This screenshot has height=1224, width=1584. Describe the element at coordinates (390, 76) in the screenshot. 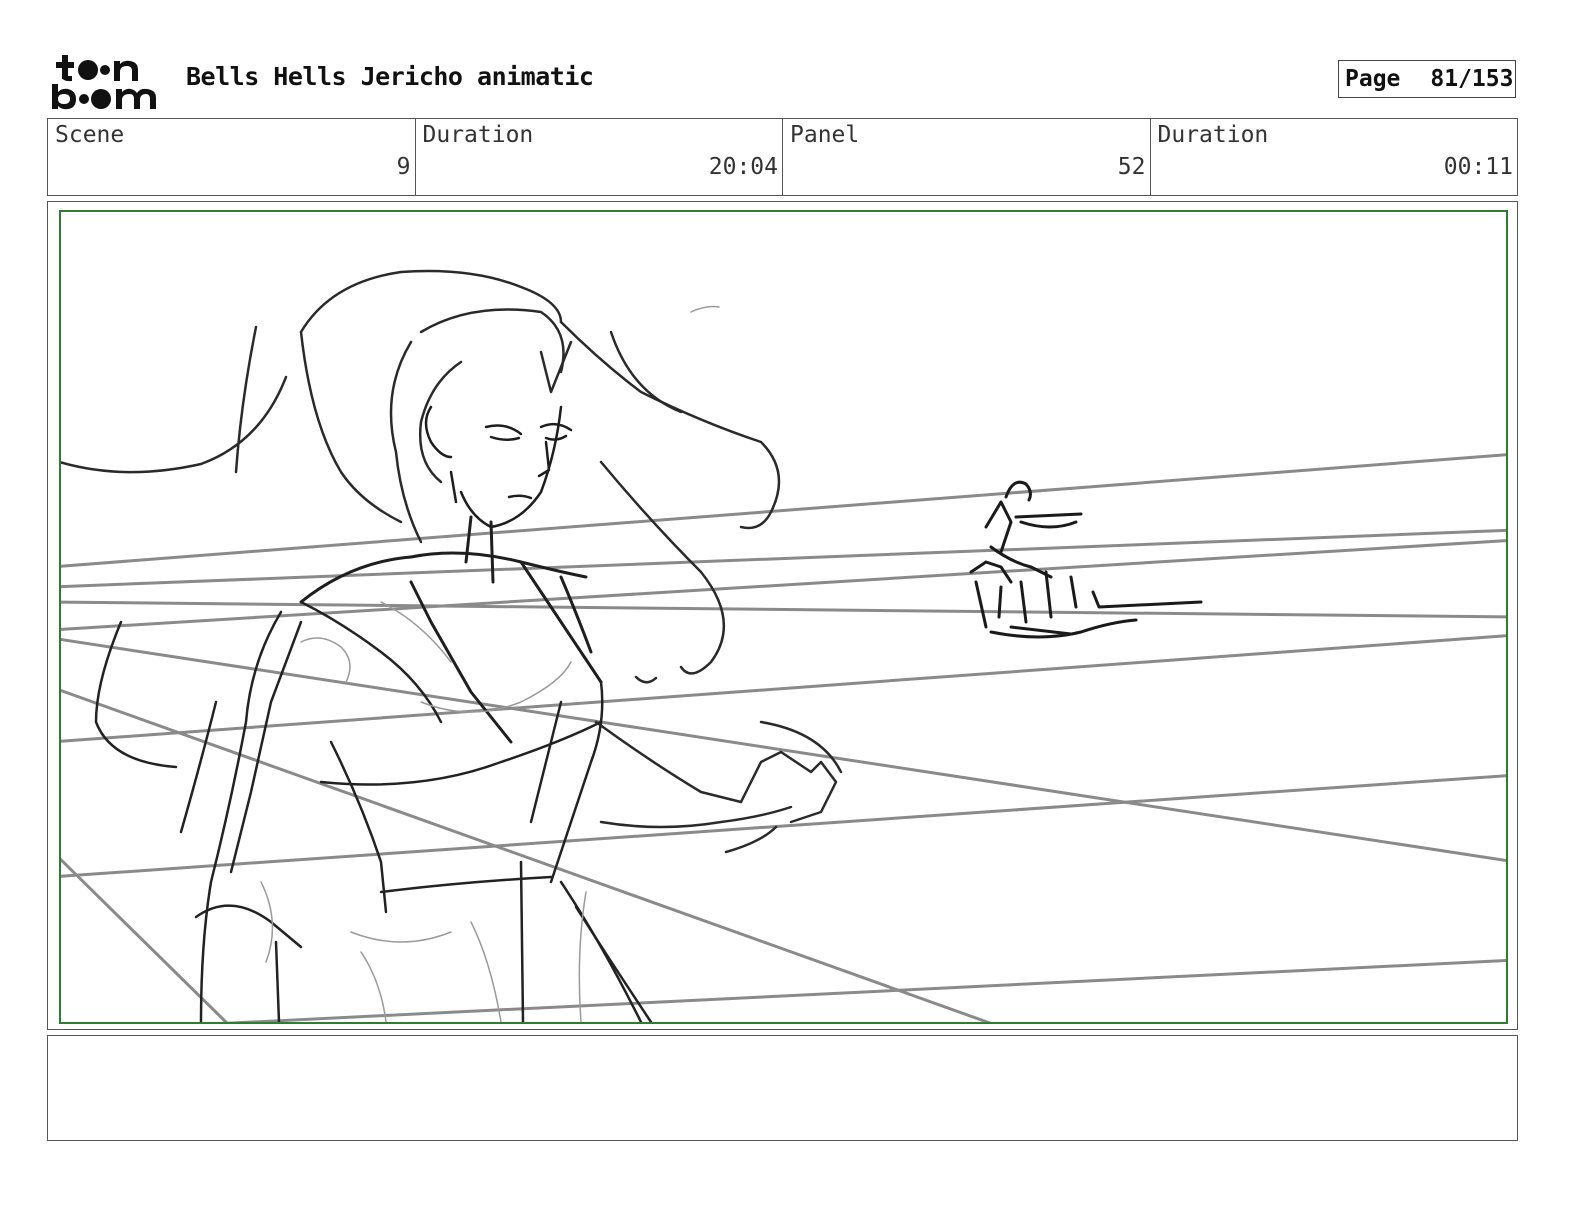

I see `project-title: Bells Hells Jericho animatic` at that location.